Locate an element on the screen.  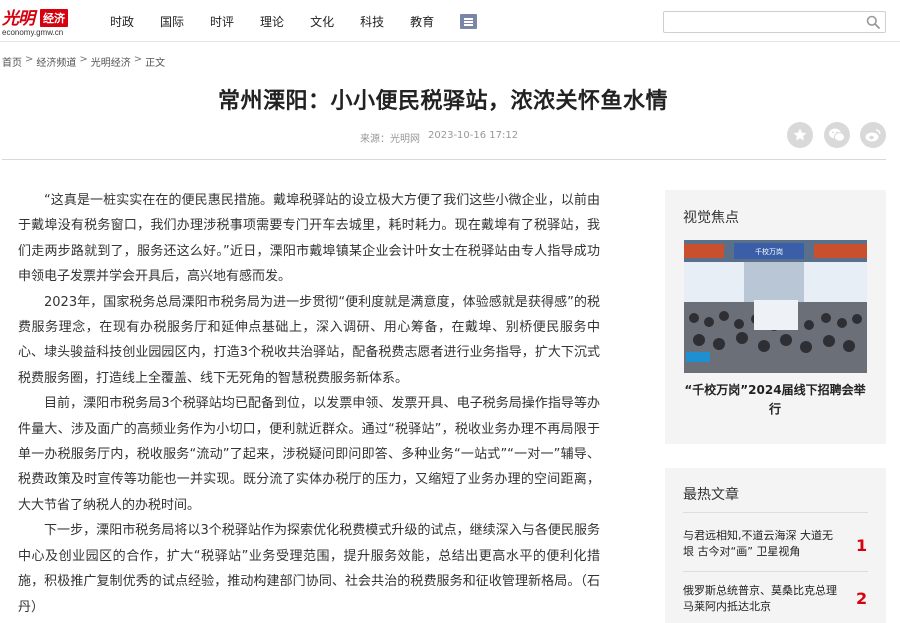
nav-item-tech: 科技 is located at coordinates (372, 21).